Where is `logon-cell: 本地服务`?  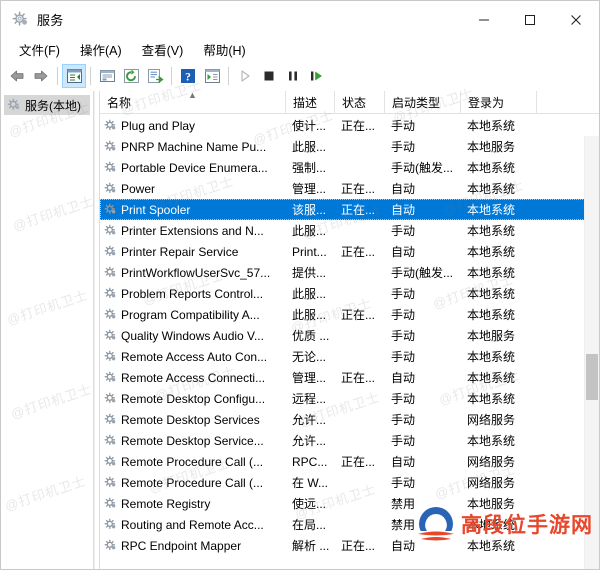 logon-cell: 本地服务 is located at coordinates (491, 336).